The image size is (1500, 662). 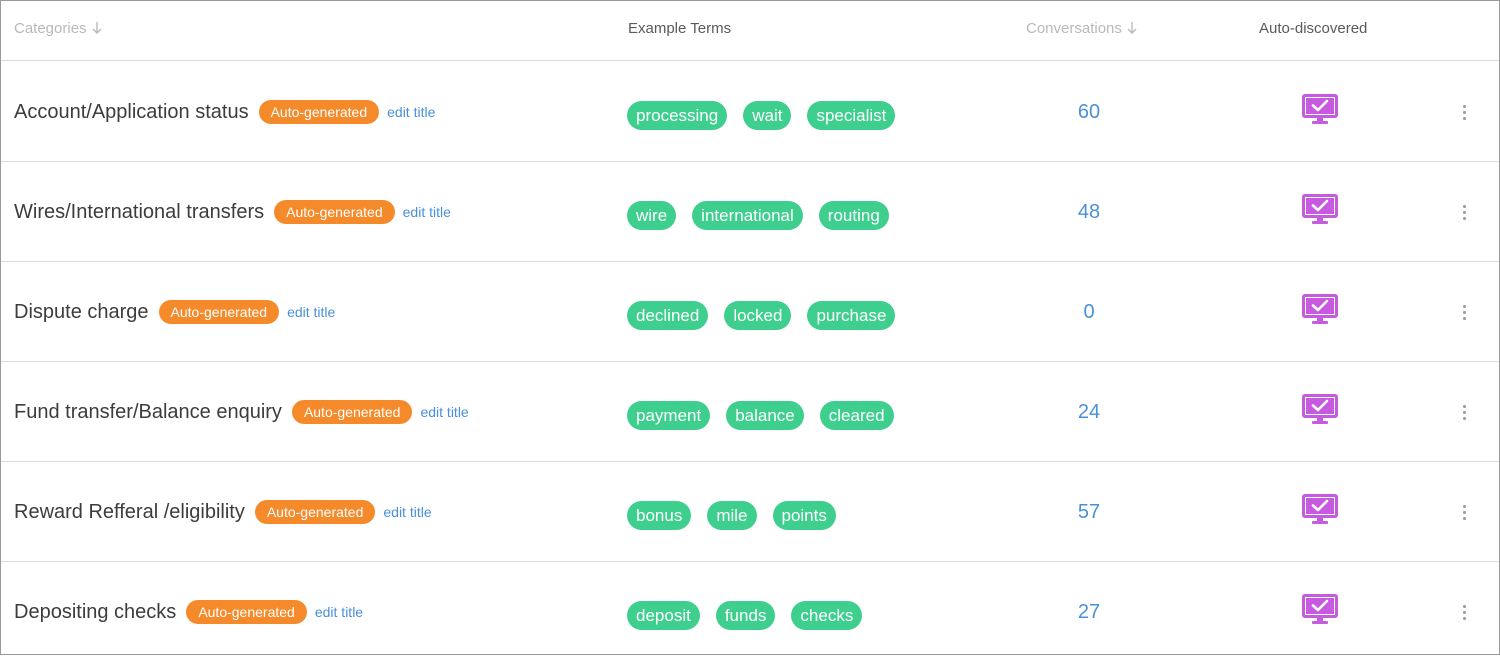 What do you see at coordinates (1074, 28) in the screenshot?
I see `column-header-conversations-label: Conversations` at bounding box center [1074, 28].